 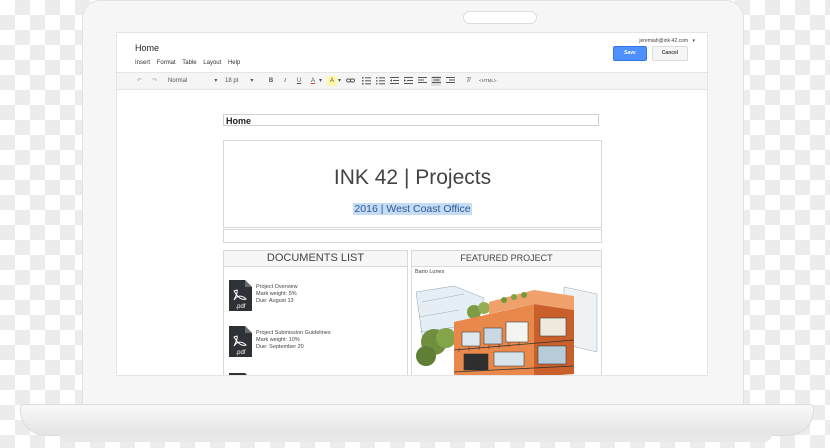 What do you see at coordinates (430, 272) in the screenshot?
I see `featured-project-caption: Bario Lunes` at bounding box center [430, 272].